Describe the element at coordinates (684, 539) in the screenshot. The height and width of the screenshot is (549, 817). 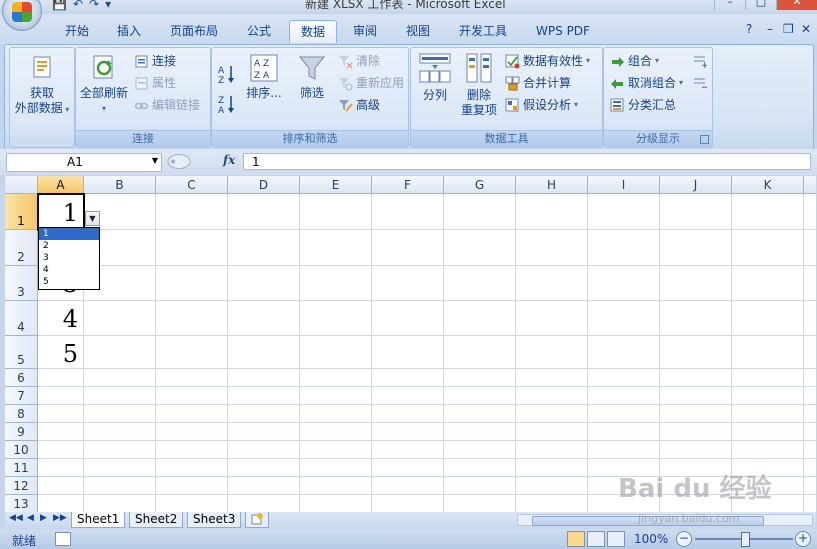
I see `zoom-out-icon: −` at that location.